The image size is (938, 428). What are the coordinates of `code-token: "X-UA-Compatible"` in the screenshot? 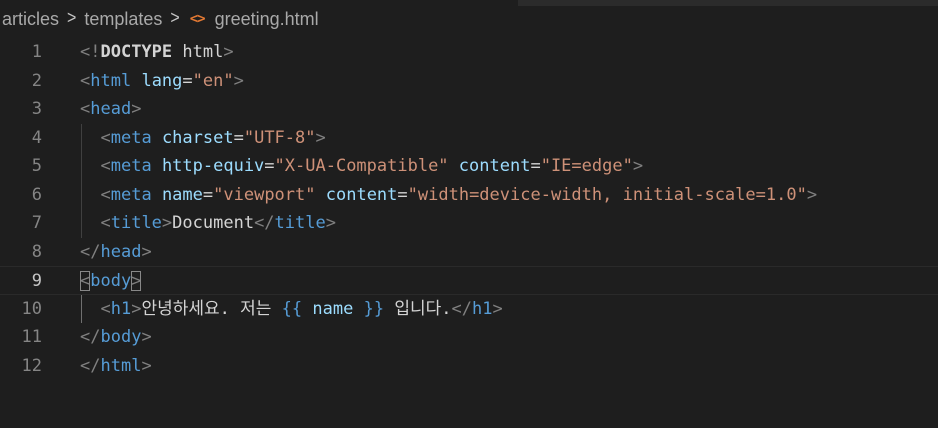 It's located at (361, 166).